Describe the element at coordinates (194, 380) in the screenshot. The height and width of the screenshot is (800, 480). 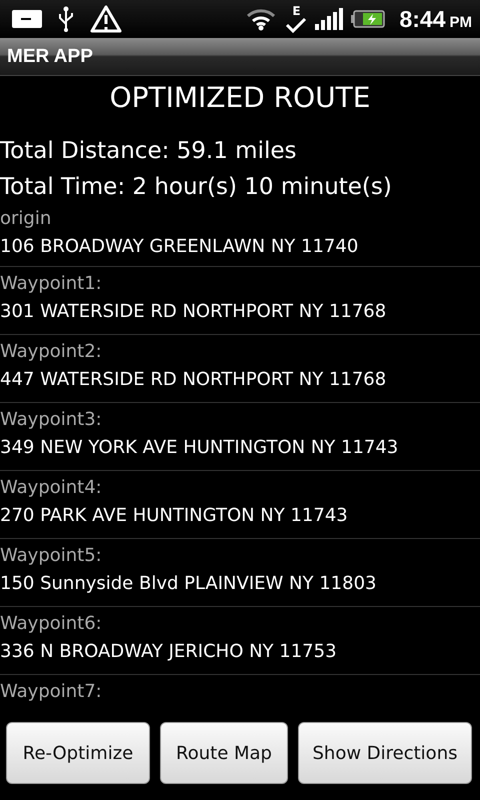
I see `stop-address: 447 WATERSIDE RD NORTHPORT NY 11768` at that location.